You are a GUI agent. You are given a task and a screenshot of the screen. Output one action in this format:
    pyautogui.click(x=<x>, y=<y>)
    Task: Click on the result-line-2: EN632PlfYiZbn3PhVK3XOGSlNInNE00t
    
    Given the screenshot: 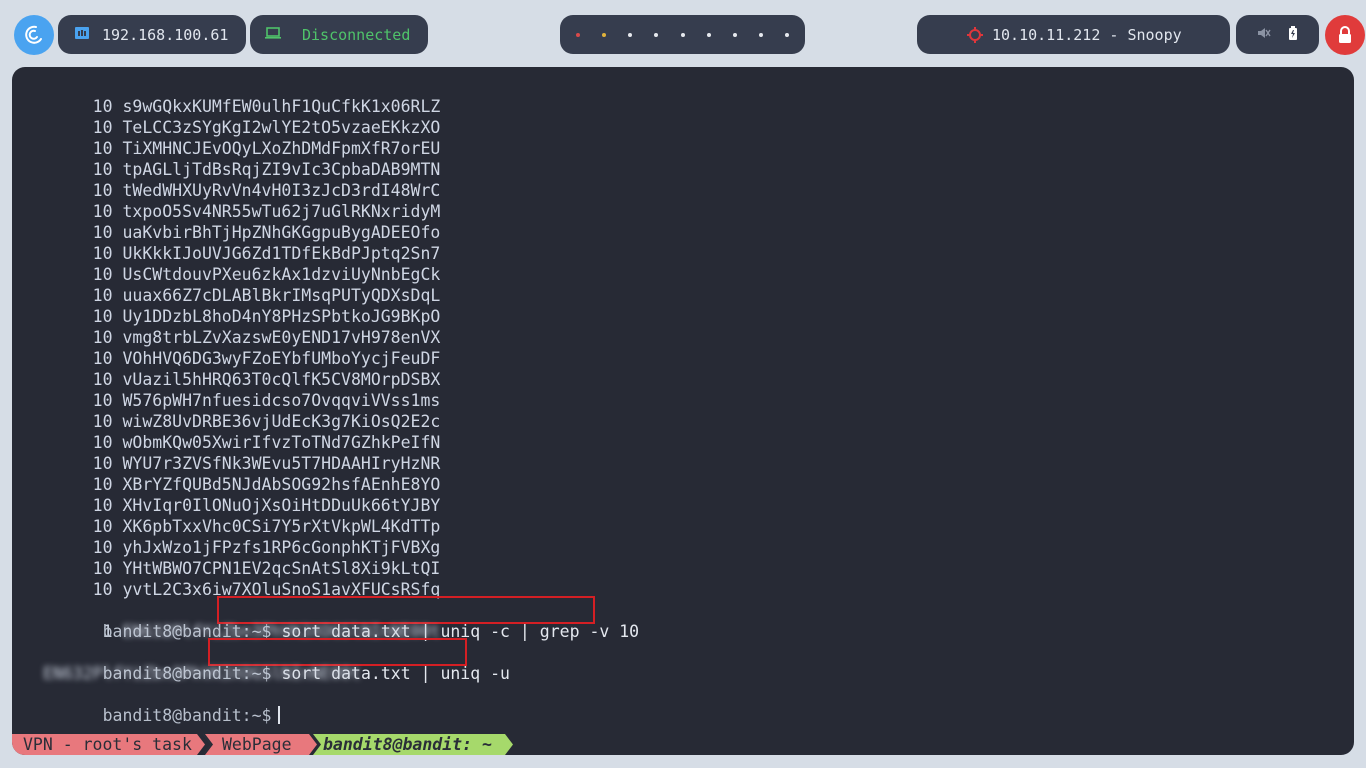 What is the action you would take?
    pyautogui.click(x=698, y=673)
    